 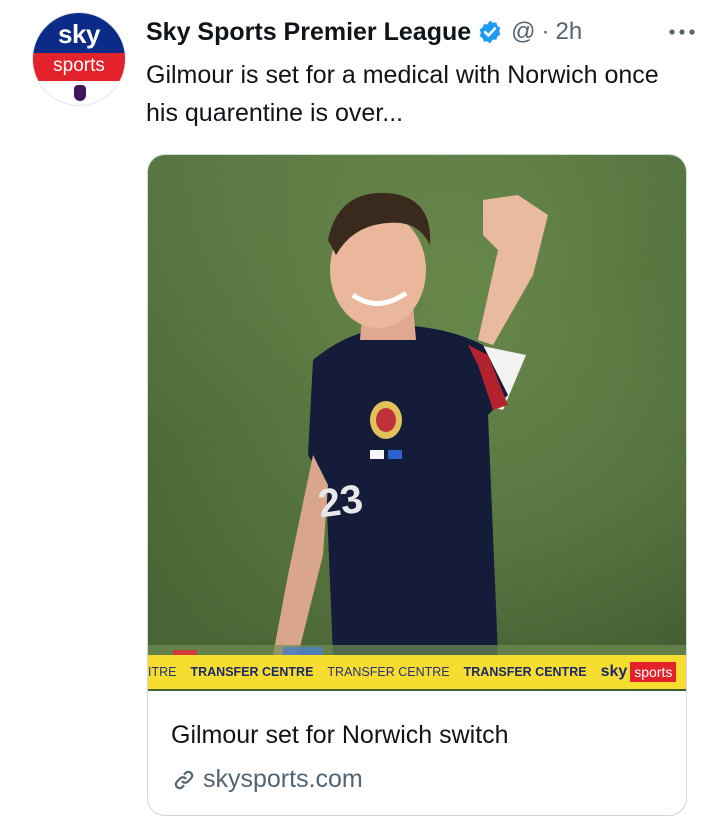 What do you see at coordinates (184, 779) in the screenshot?
I see `link-icon` at bounding box center [184, 779].